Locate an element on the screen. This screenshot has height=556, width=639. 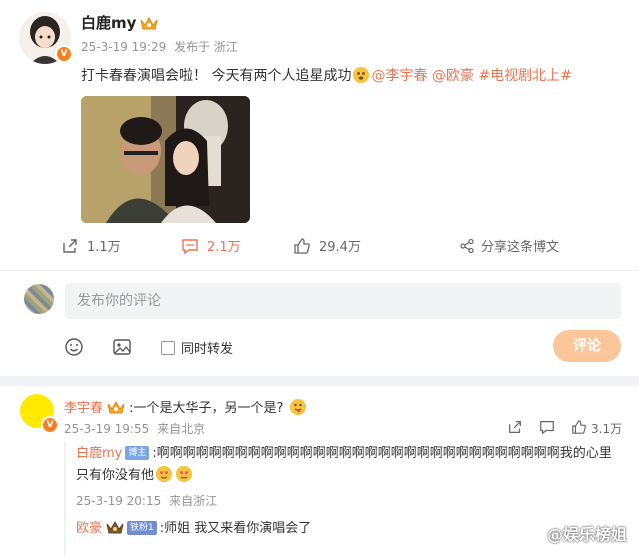
comment-source: 来自北京 is located at coordinates (181, 429).